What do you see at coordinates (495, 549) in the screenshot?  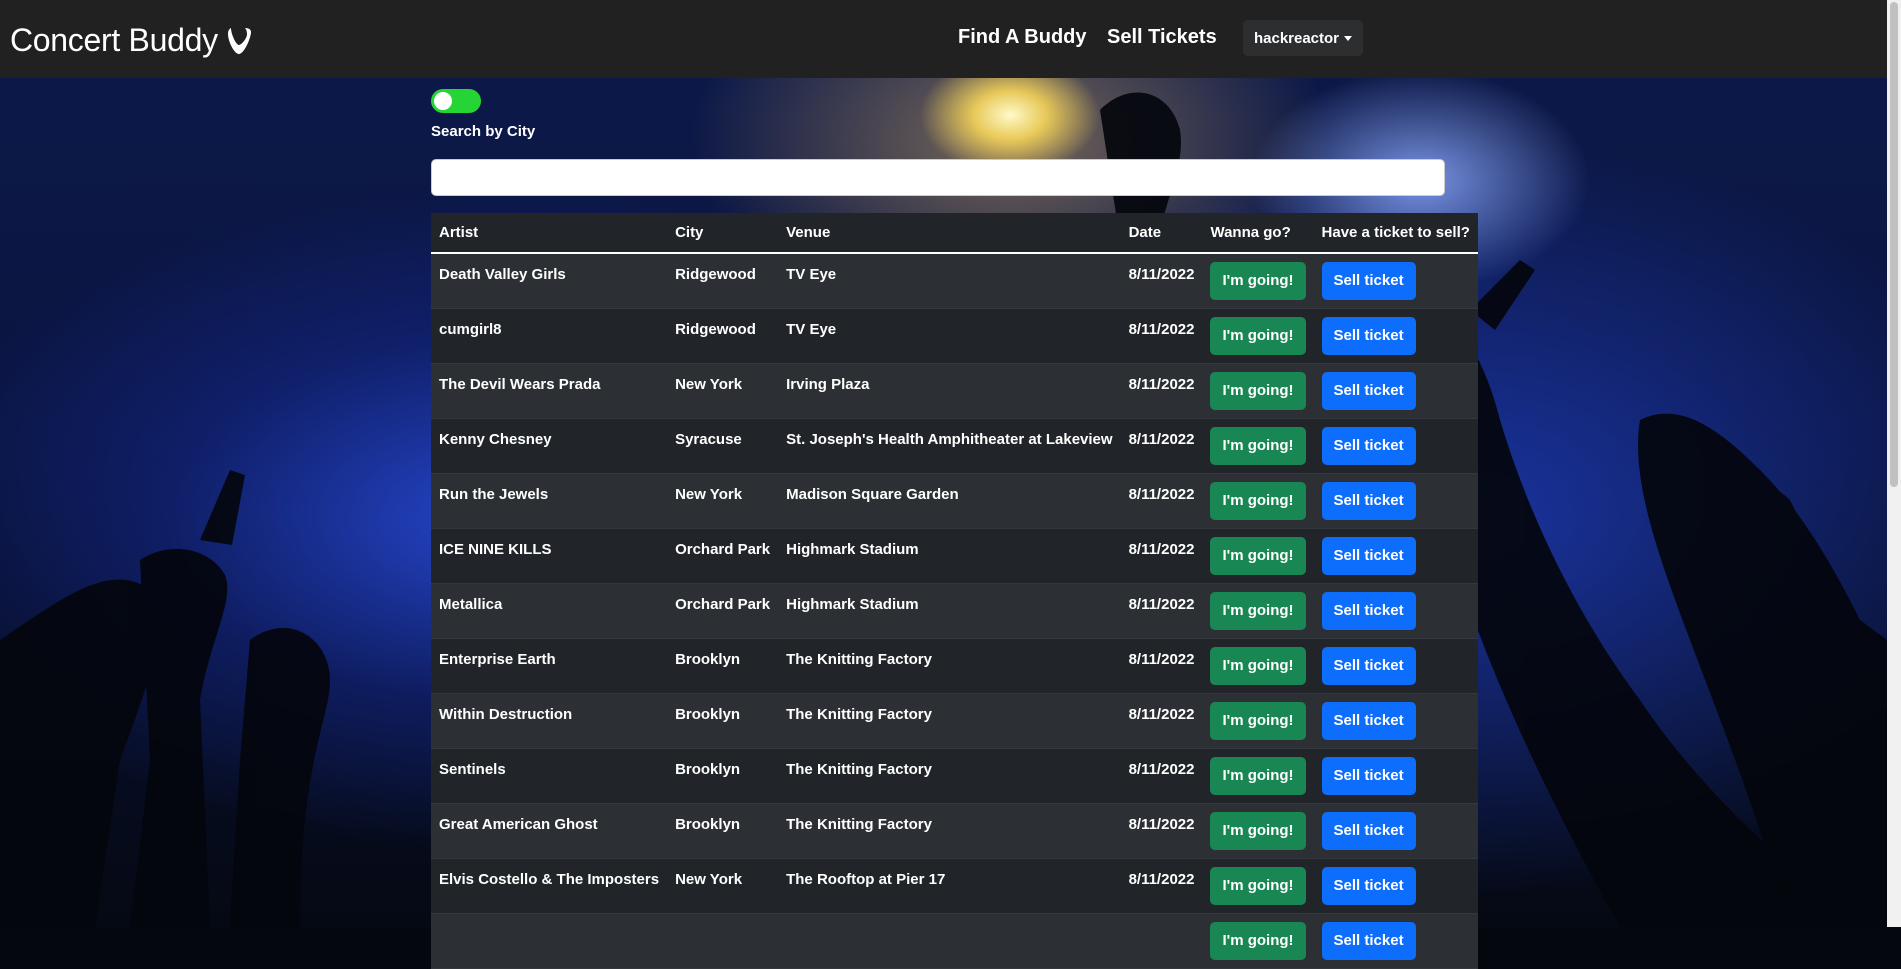 I see `artist-cell: ICE NINE KILLS` at bounding box center [495, 549].